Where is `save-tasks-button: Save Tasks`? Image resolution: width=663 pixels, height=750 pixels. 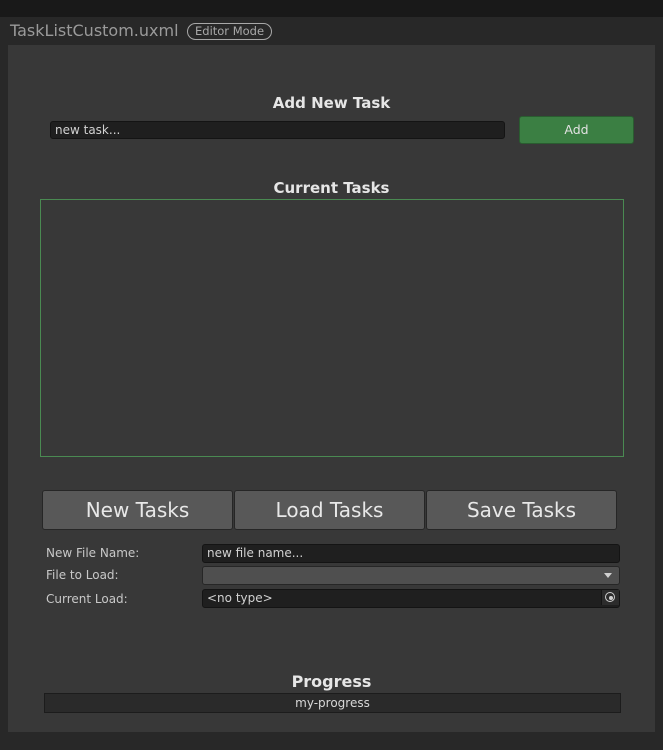
save-tasks-button: Save Tasks is located at coordinates (521, 510).